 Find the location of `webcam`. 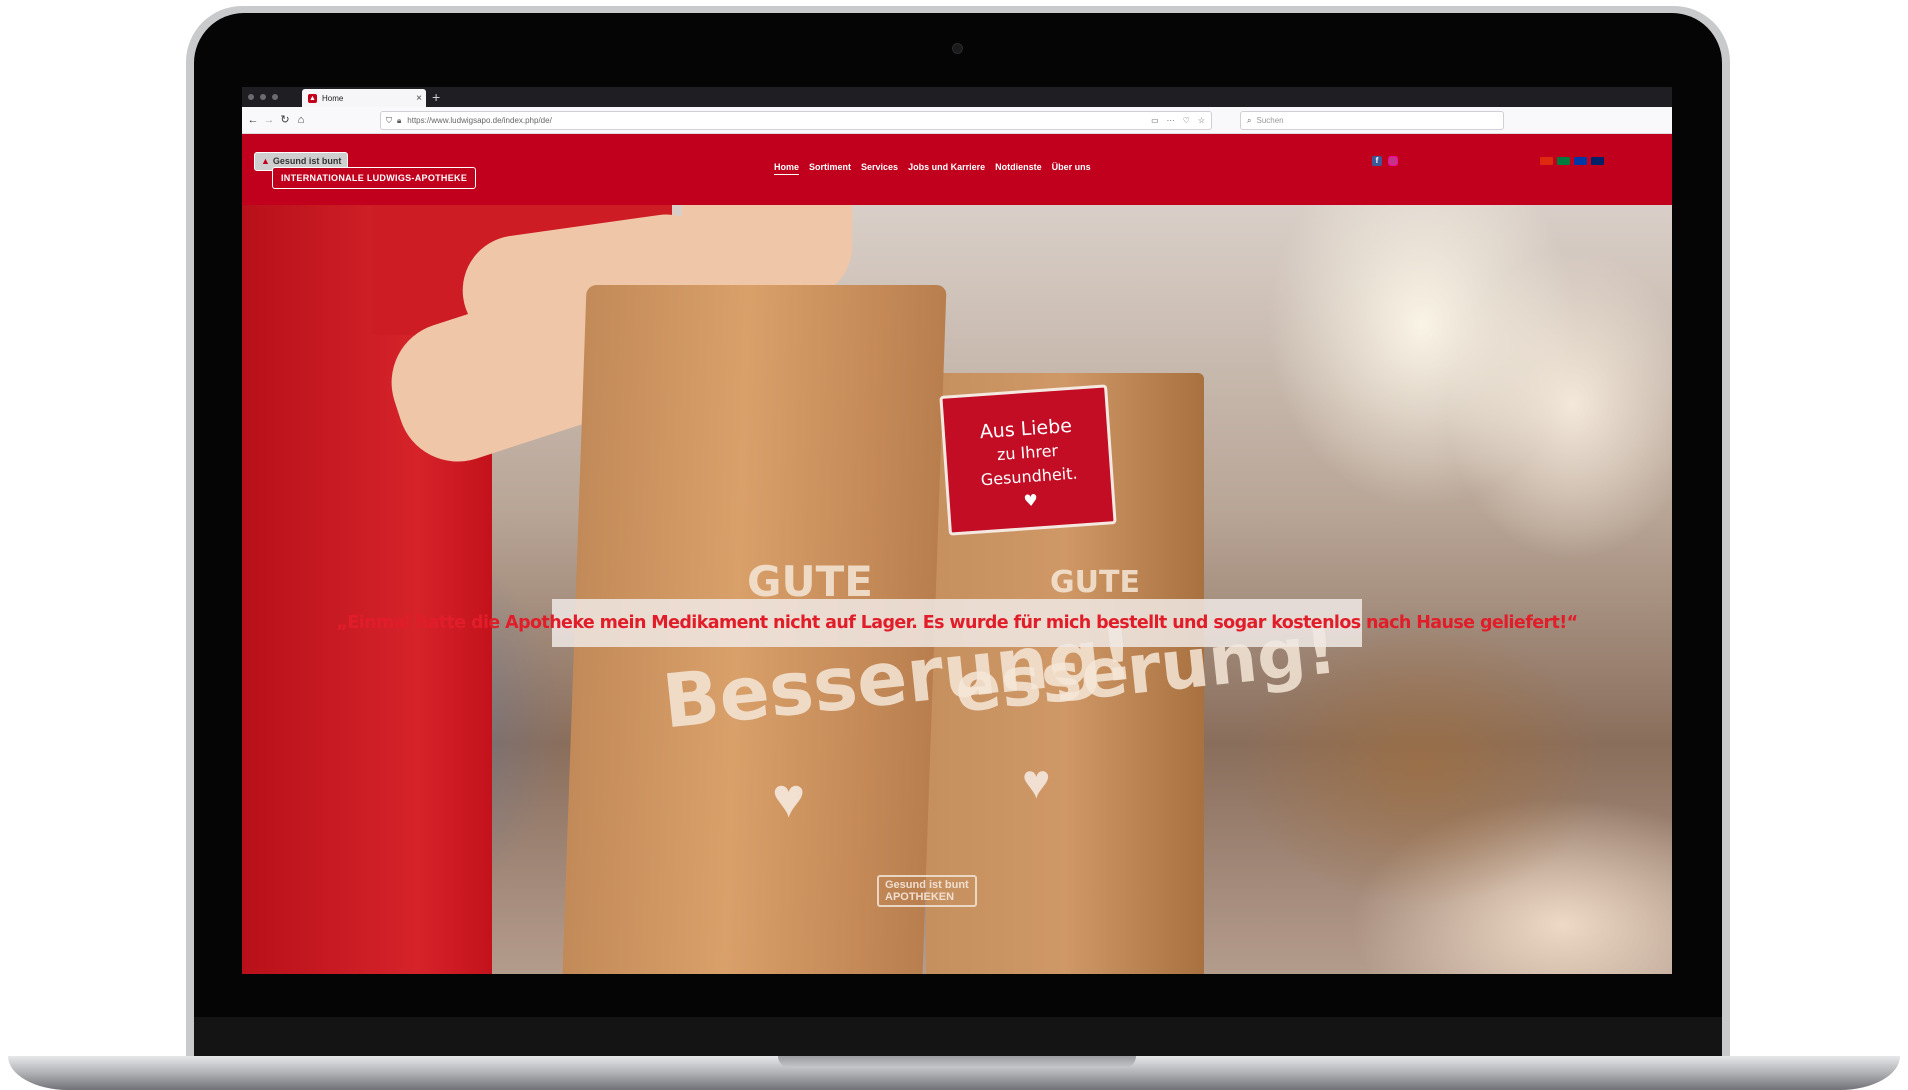

webcam is located at coordinates (957, 48).